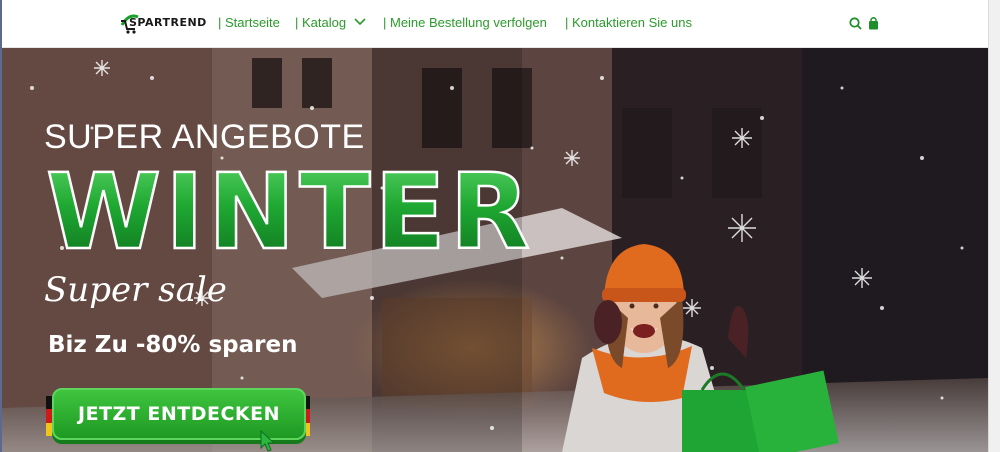  Describe the element at coordinates (700, 348) in the screenshot. I see `woman-with-shopping-bags-image` at that location.